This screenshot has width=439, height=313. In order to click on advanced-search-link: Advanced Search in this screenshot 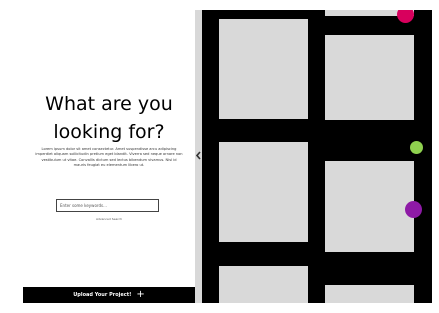, I will do `click(109, 219)`.